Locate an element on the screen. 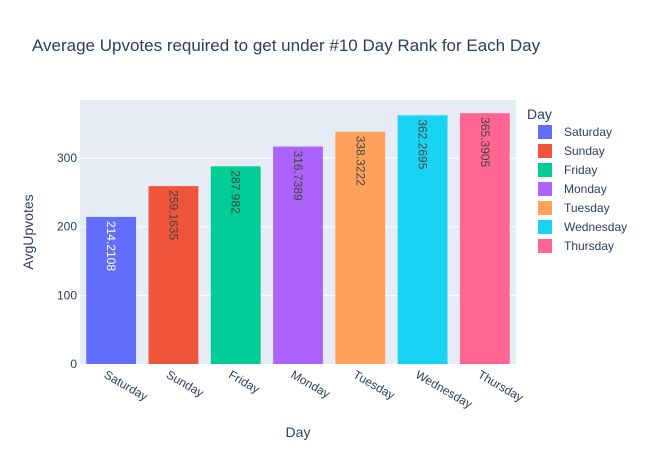  x-tick-label: Thursday is located at coordinates (500, 385).